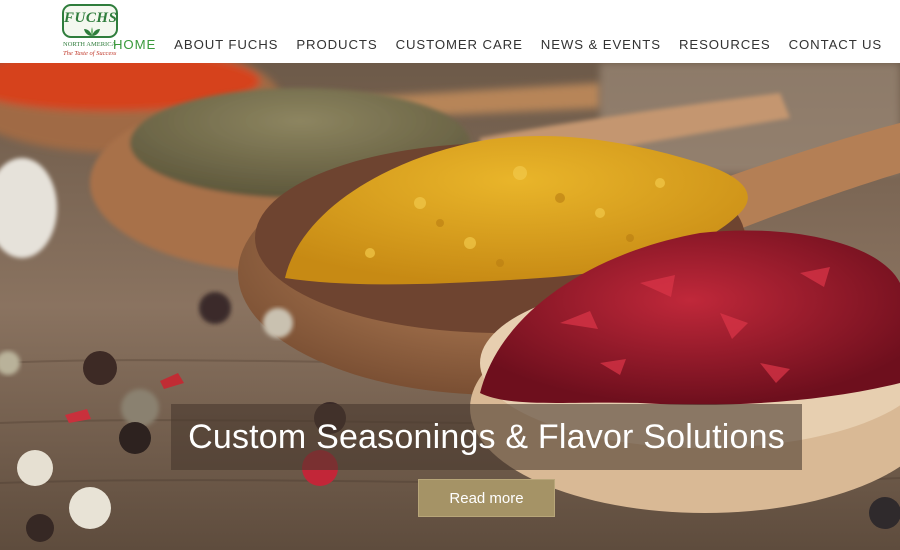 The image size is (900, 550). What do you see at coordinates (90, 53) in the screenshot?
I see `logo-tagline: The Taste of Success` at bounding box center [90, 53].